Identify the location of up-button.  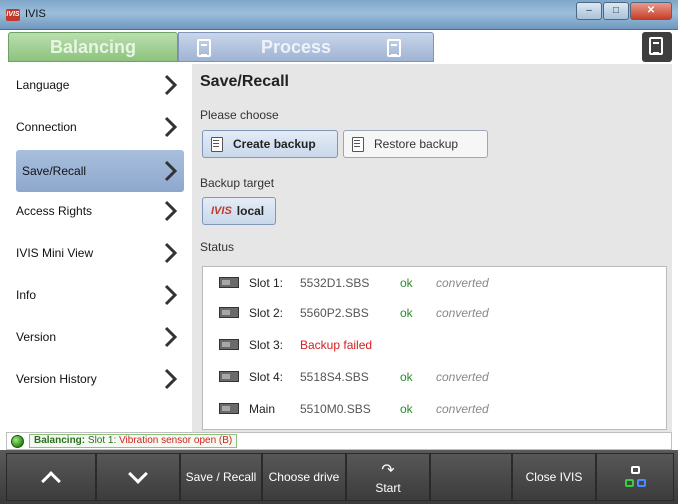
(51, 477).